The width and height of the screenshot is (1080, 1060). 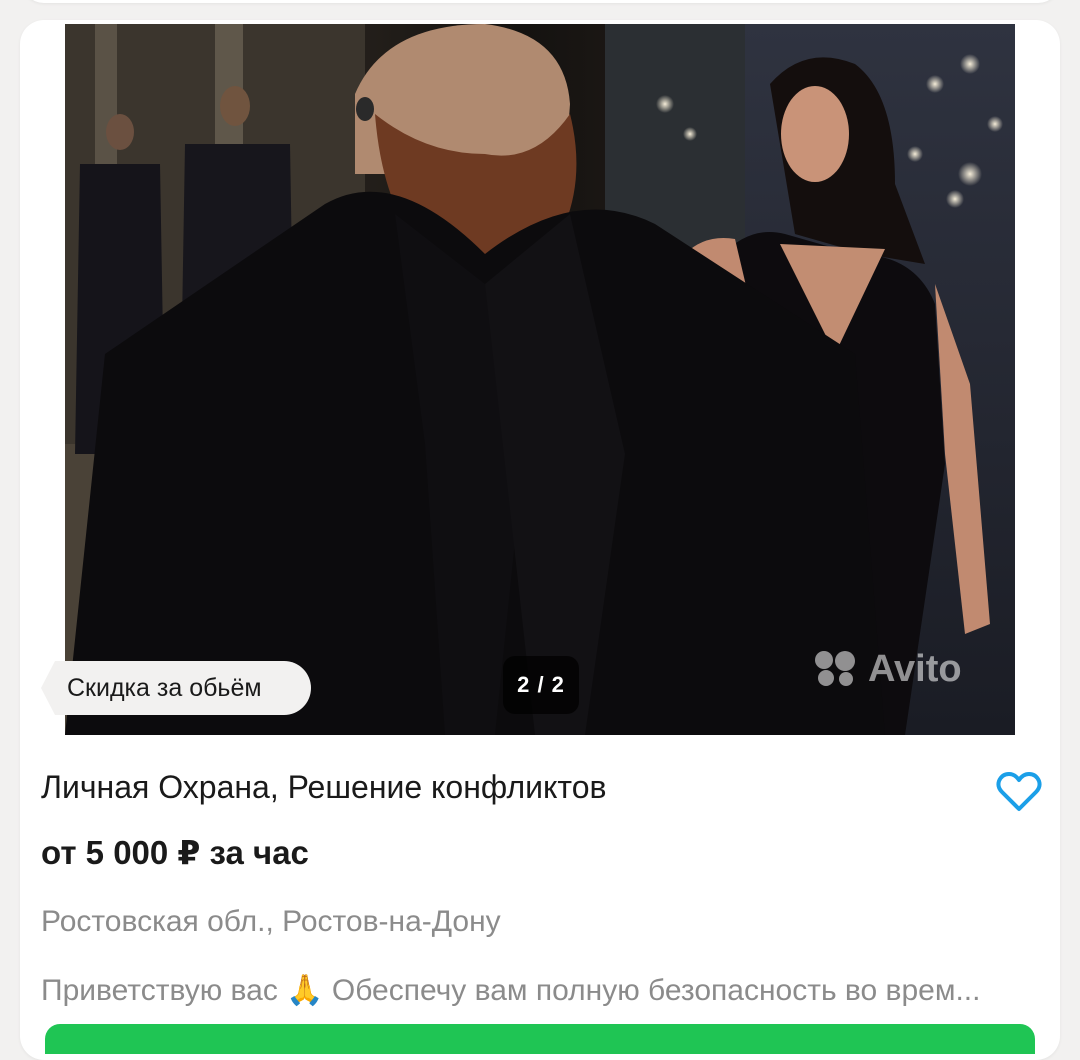 I want to click on photo-counter-label: 2 / 2, so click(x=541, y=684).